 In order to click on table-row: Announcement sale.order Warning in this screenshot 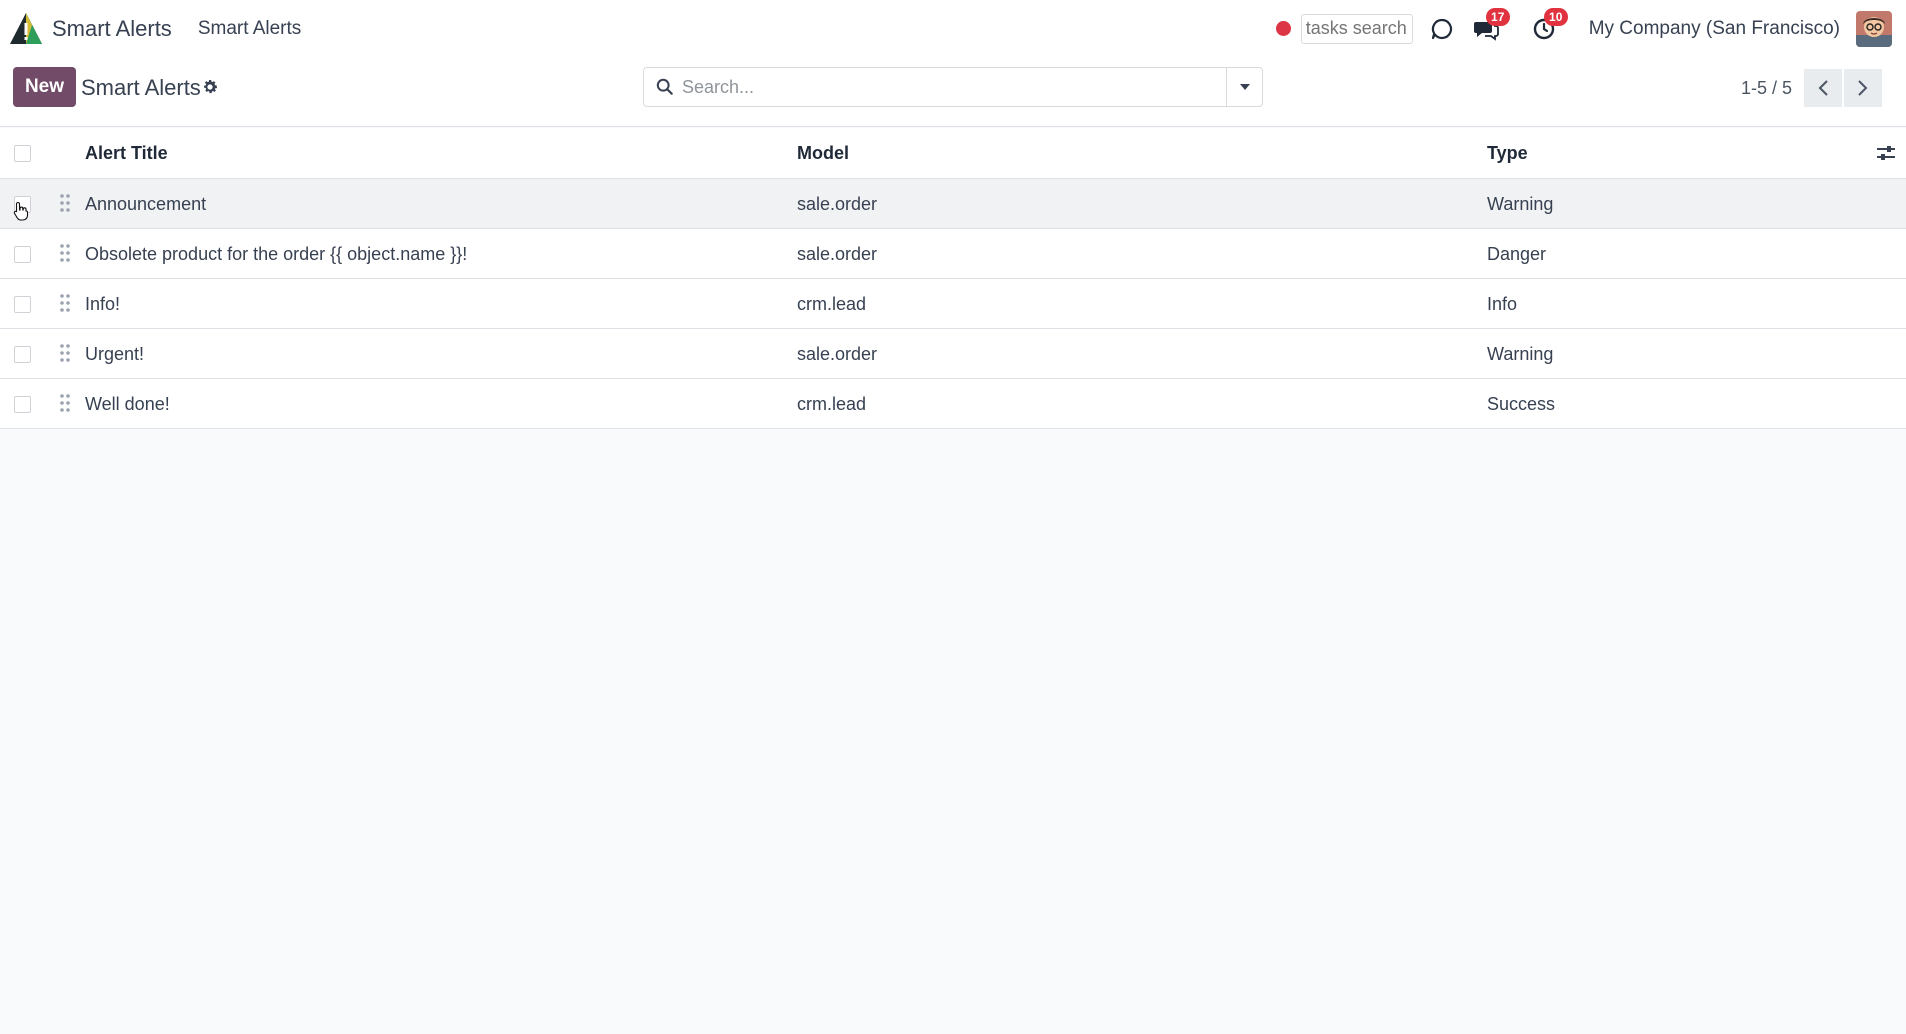, I will do `click(953, 204)`.